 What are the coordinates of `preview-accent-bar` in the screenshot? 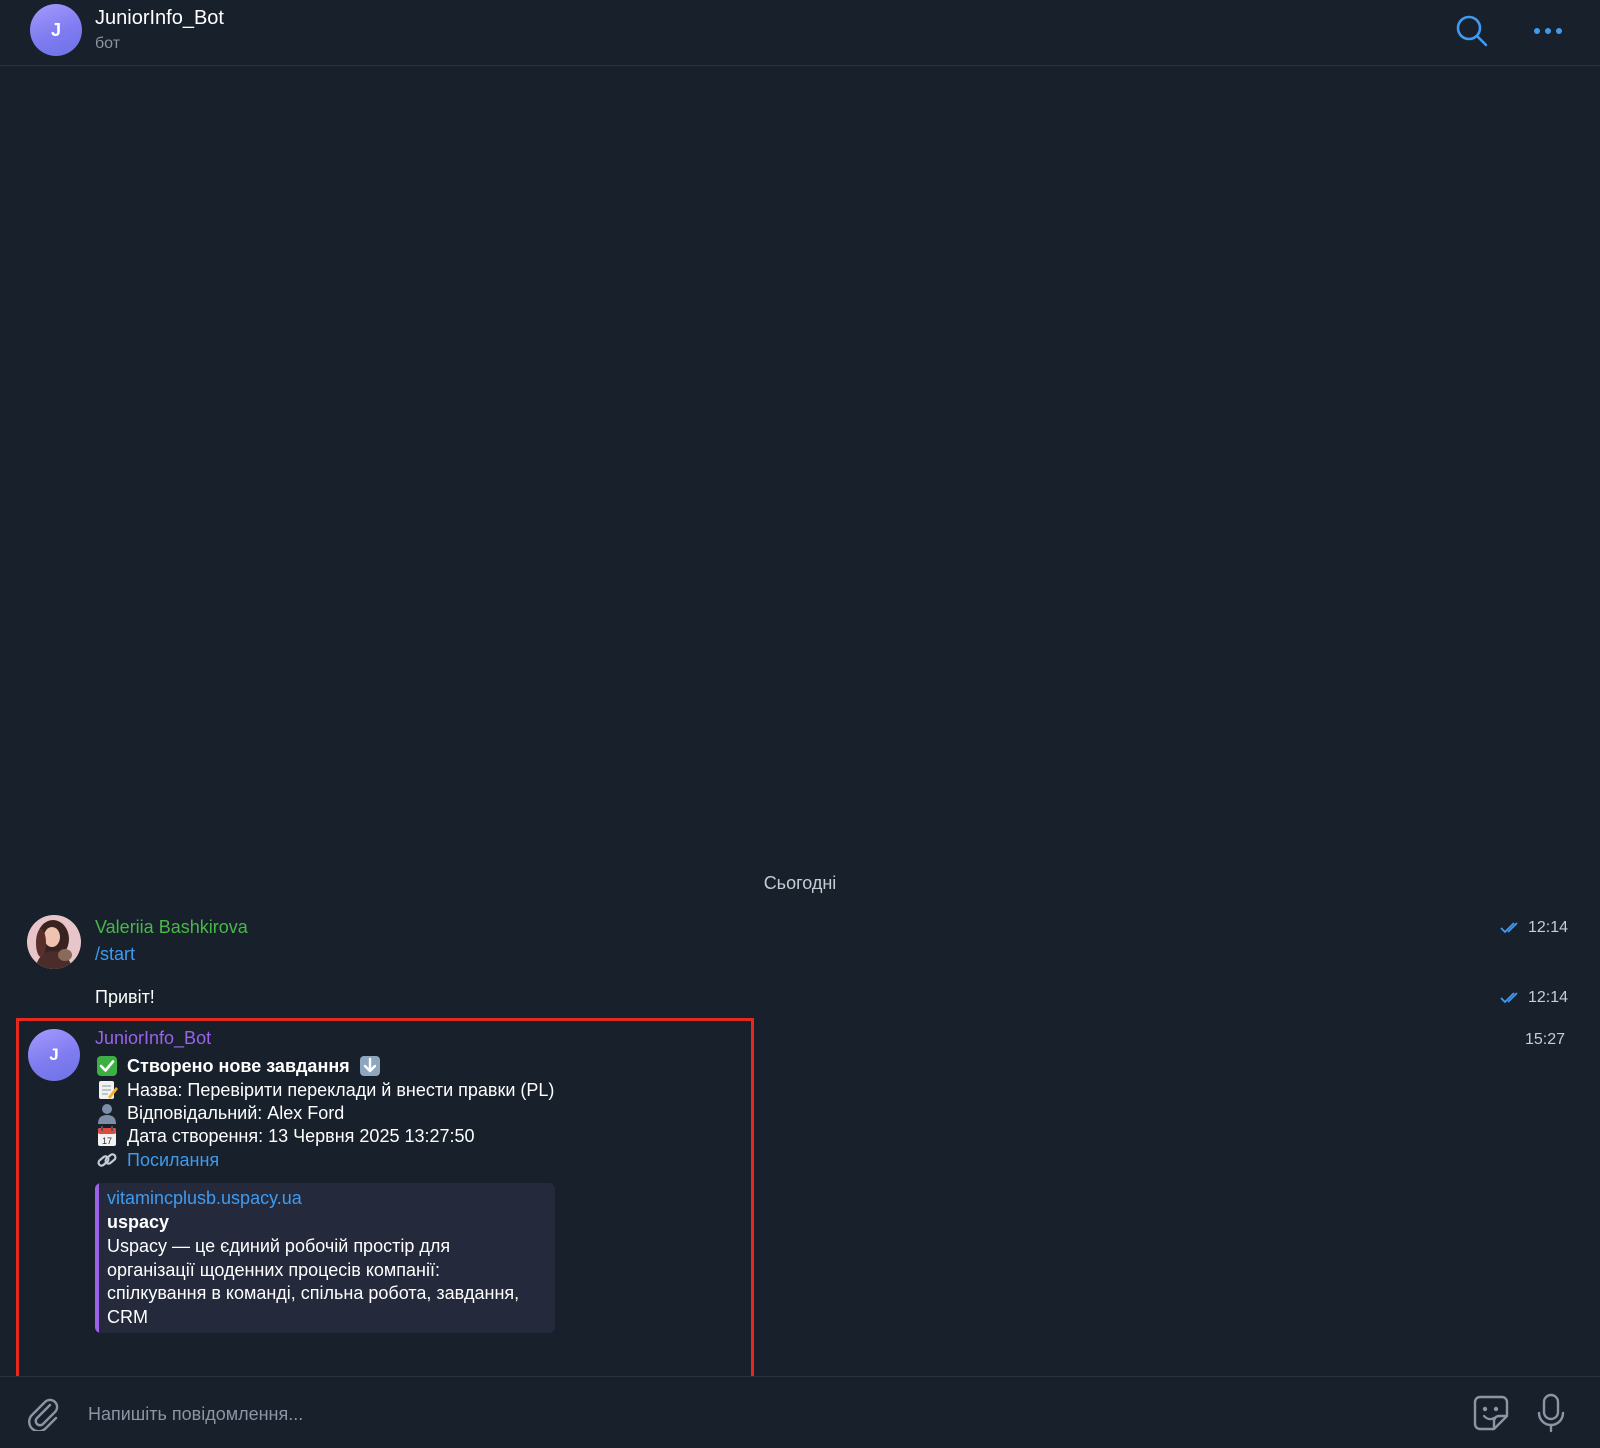 It's located at (97, 1258).